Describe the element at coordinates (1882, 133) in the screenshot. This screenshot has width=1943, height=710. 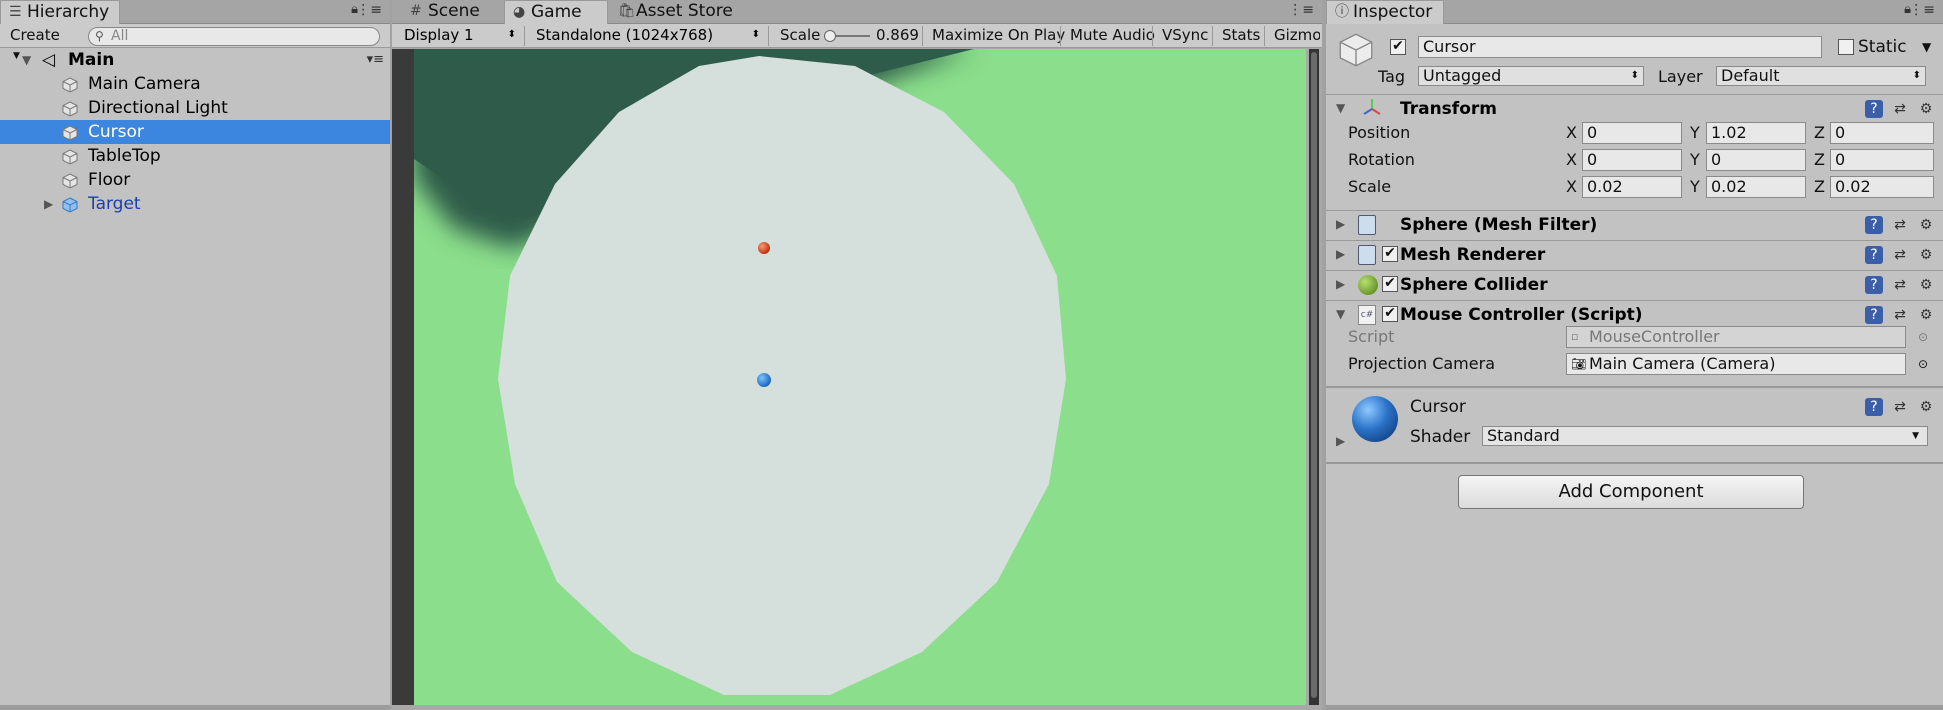
I see `position-z-field: 0` at that location.